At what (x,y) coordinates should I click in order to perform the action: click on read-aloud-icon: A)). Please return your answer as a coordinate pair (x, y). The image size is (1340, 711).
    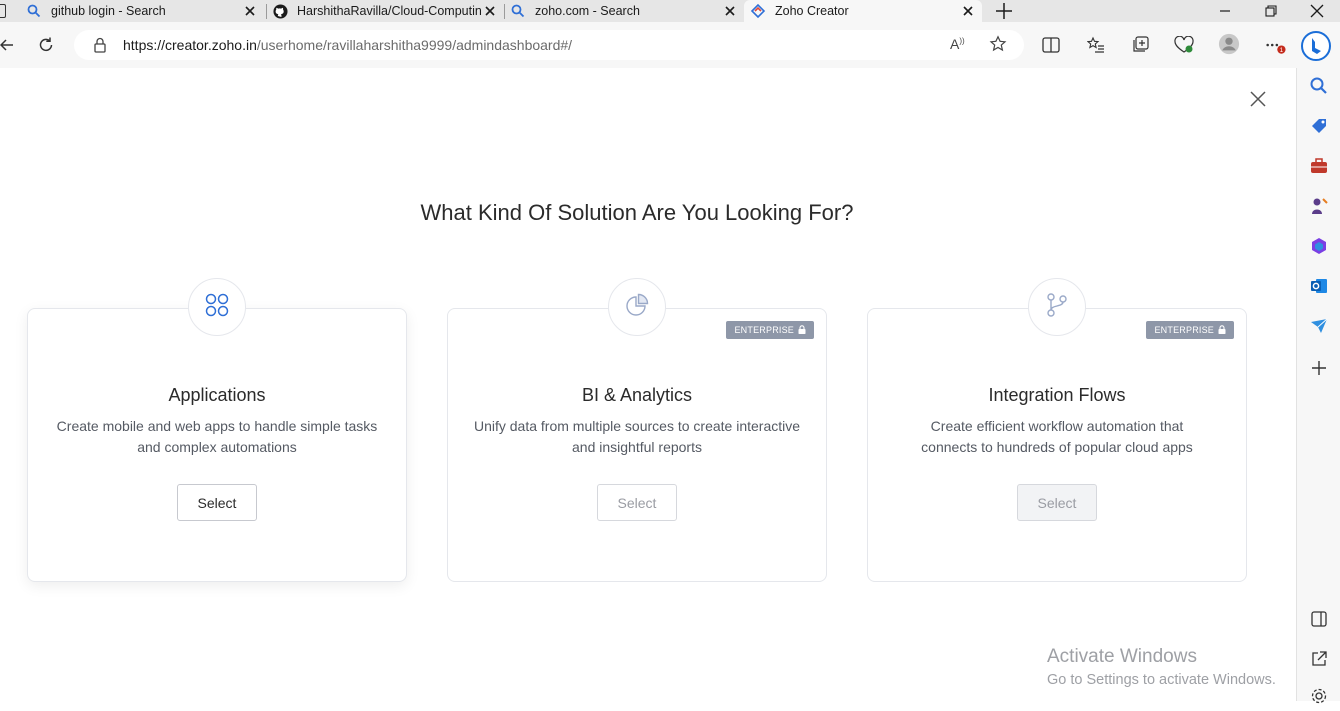
    Looking at the image, I should click on (957, 44).